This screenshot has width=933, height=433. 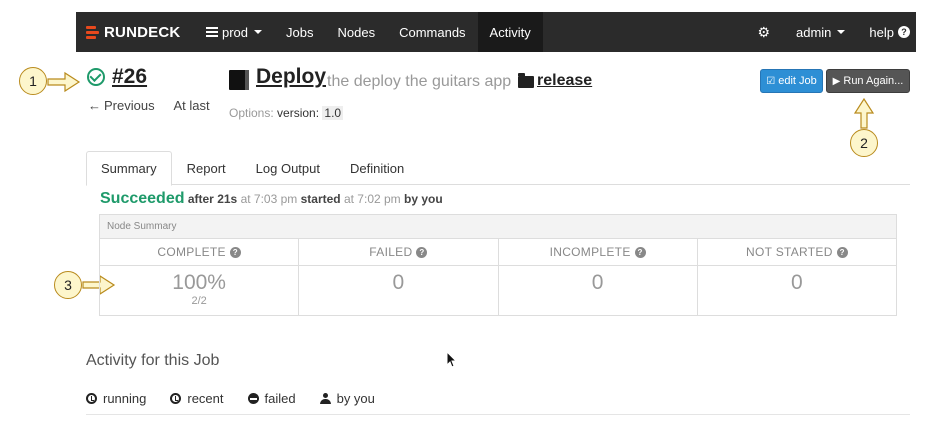 What do you see at coordinates (791, 81) in the screenshot?
I see `edit-job-button: ☑ edit Job` at bounding box center [791, 81].